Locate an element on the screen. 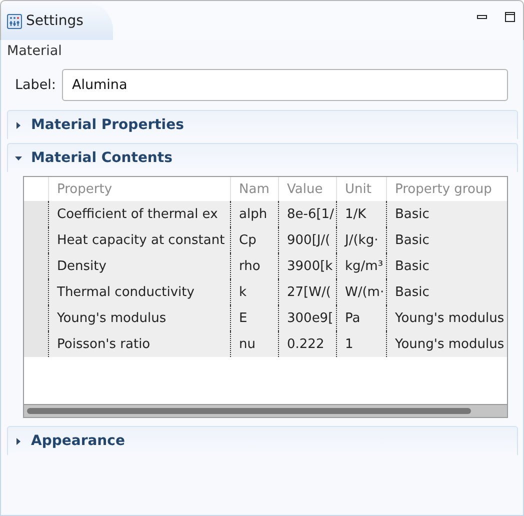 Image resolution: width=524 pixels, height=516 pixels. table-cell: 0.222 is located at coordinates (307, 344).